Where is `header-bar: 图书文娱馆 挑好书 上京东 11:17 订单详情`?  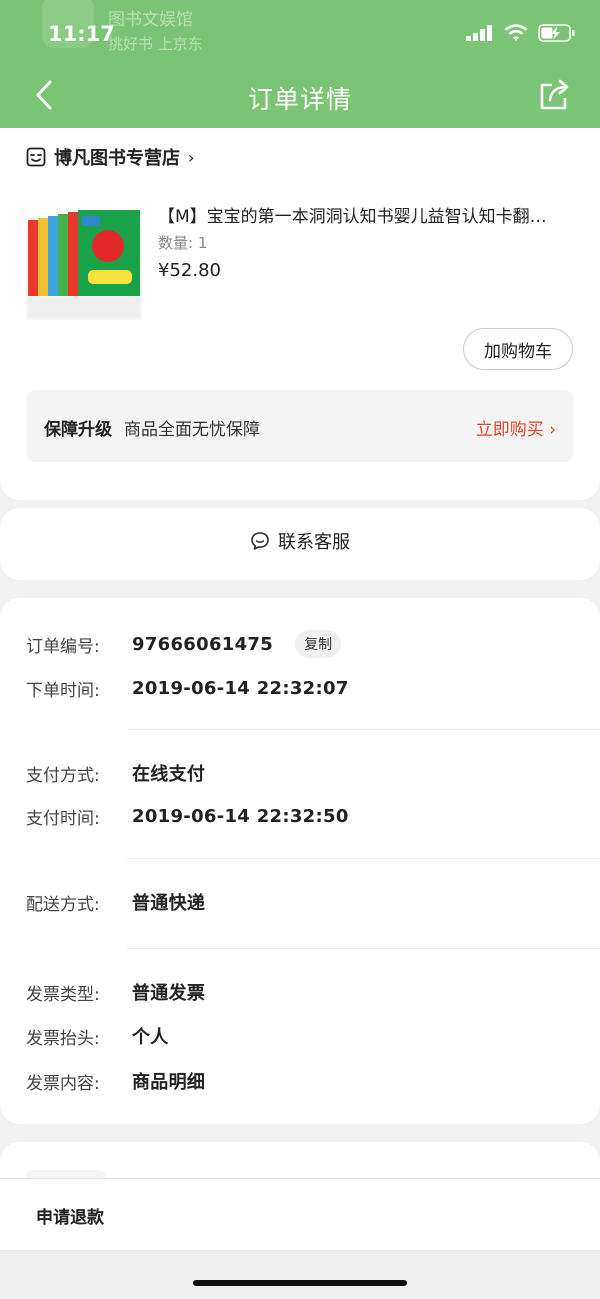
header-bar: 图书文娱馆 挑好书 上京东 11:17 订单详情 is located at coordinates (300, 64).